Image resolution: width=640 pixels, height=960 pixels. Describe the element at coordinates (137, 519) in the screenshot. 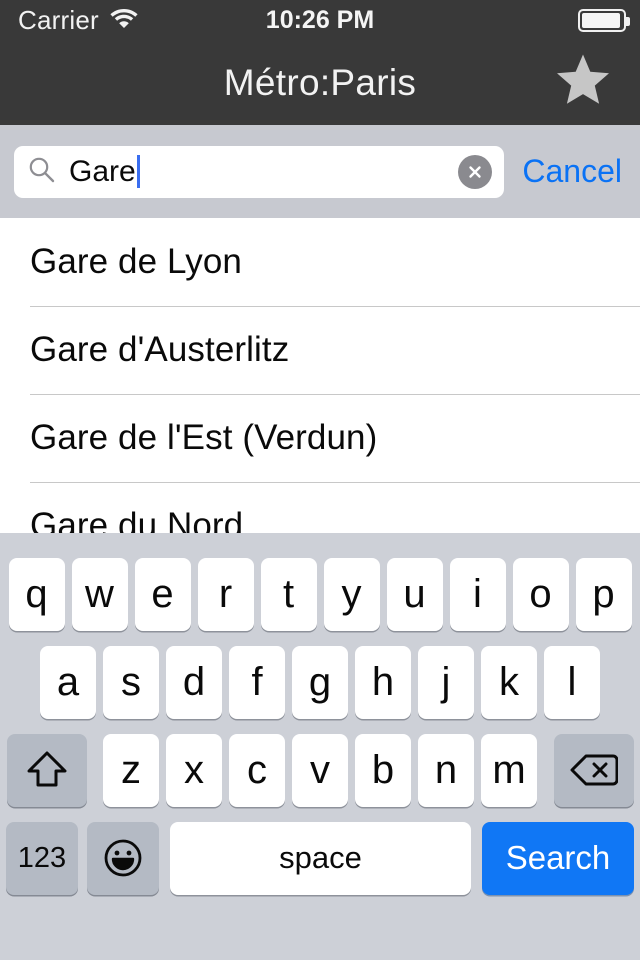

I see `list-item-label: Gare du Nord` at that location.